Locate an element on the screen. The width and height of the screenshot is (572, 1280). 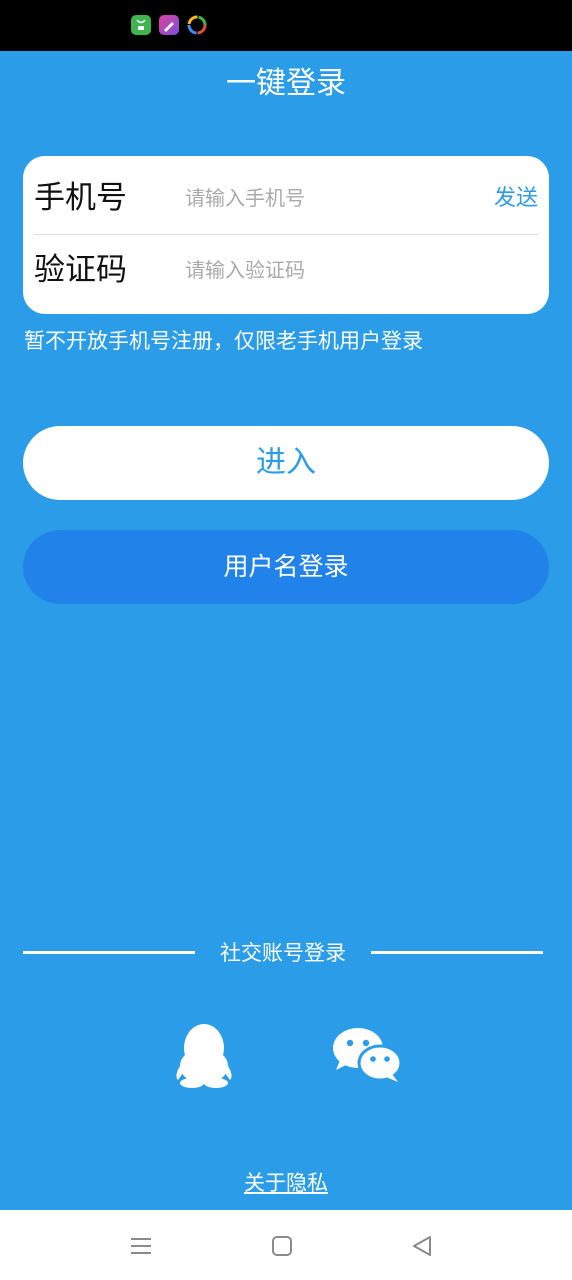
privacy-link: 关于隐私 is located at coordinates (286, 1183).